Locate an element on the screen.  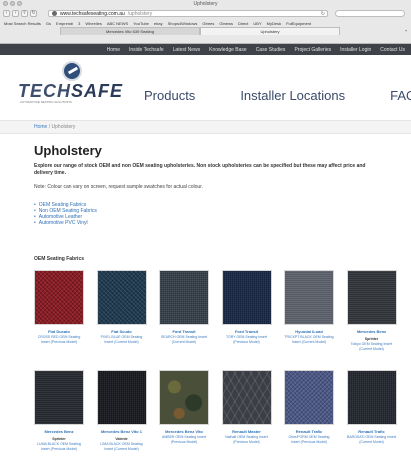
bookmark-item: ABC NEWS is located at coordinates (117, 23).